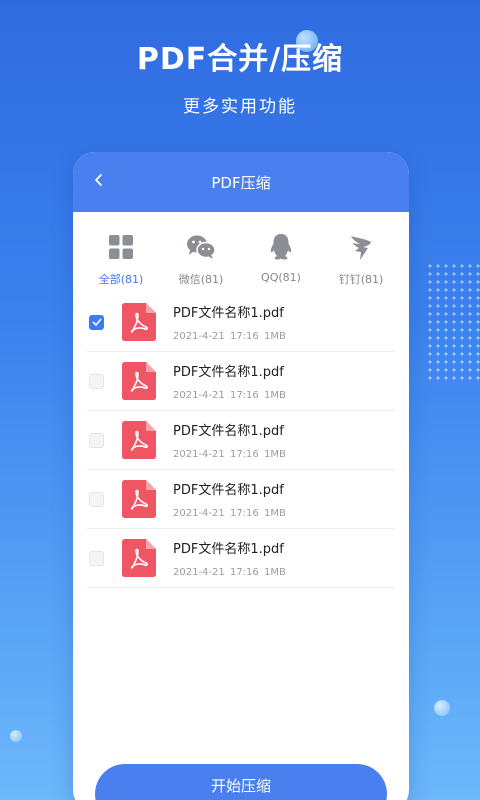 Image resolution: width=480 pixels, height=800 pixels. What do you see at coordinates (121, 247) in the screenshot?
I see `grid-icon` at bounding box center [121, 247].